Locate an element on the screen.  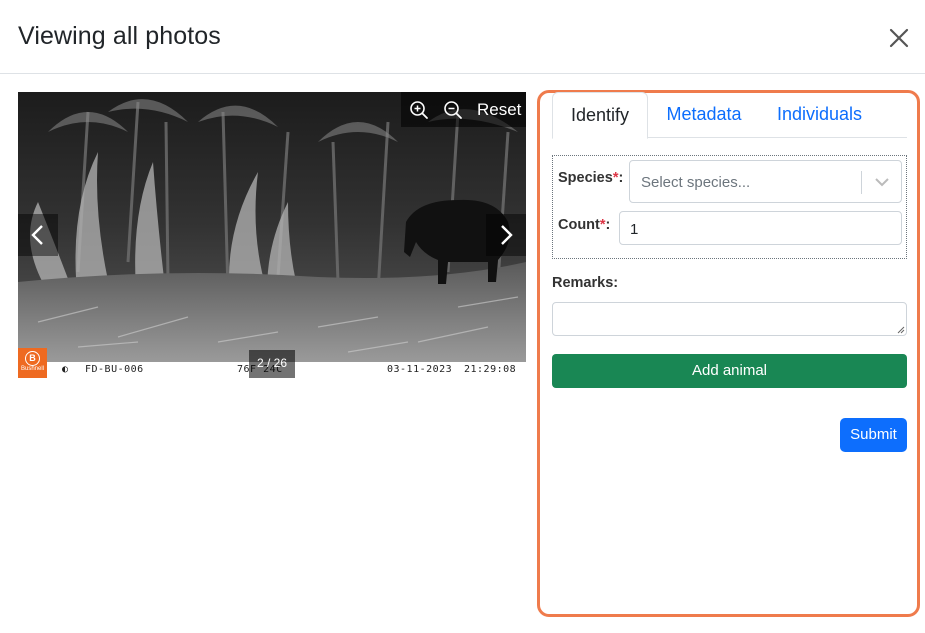
resize-grip-icon is located at coordinates (900, 329).